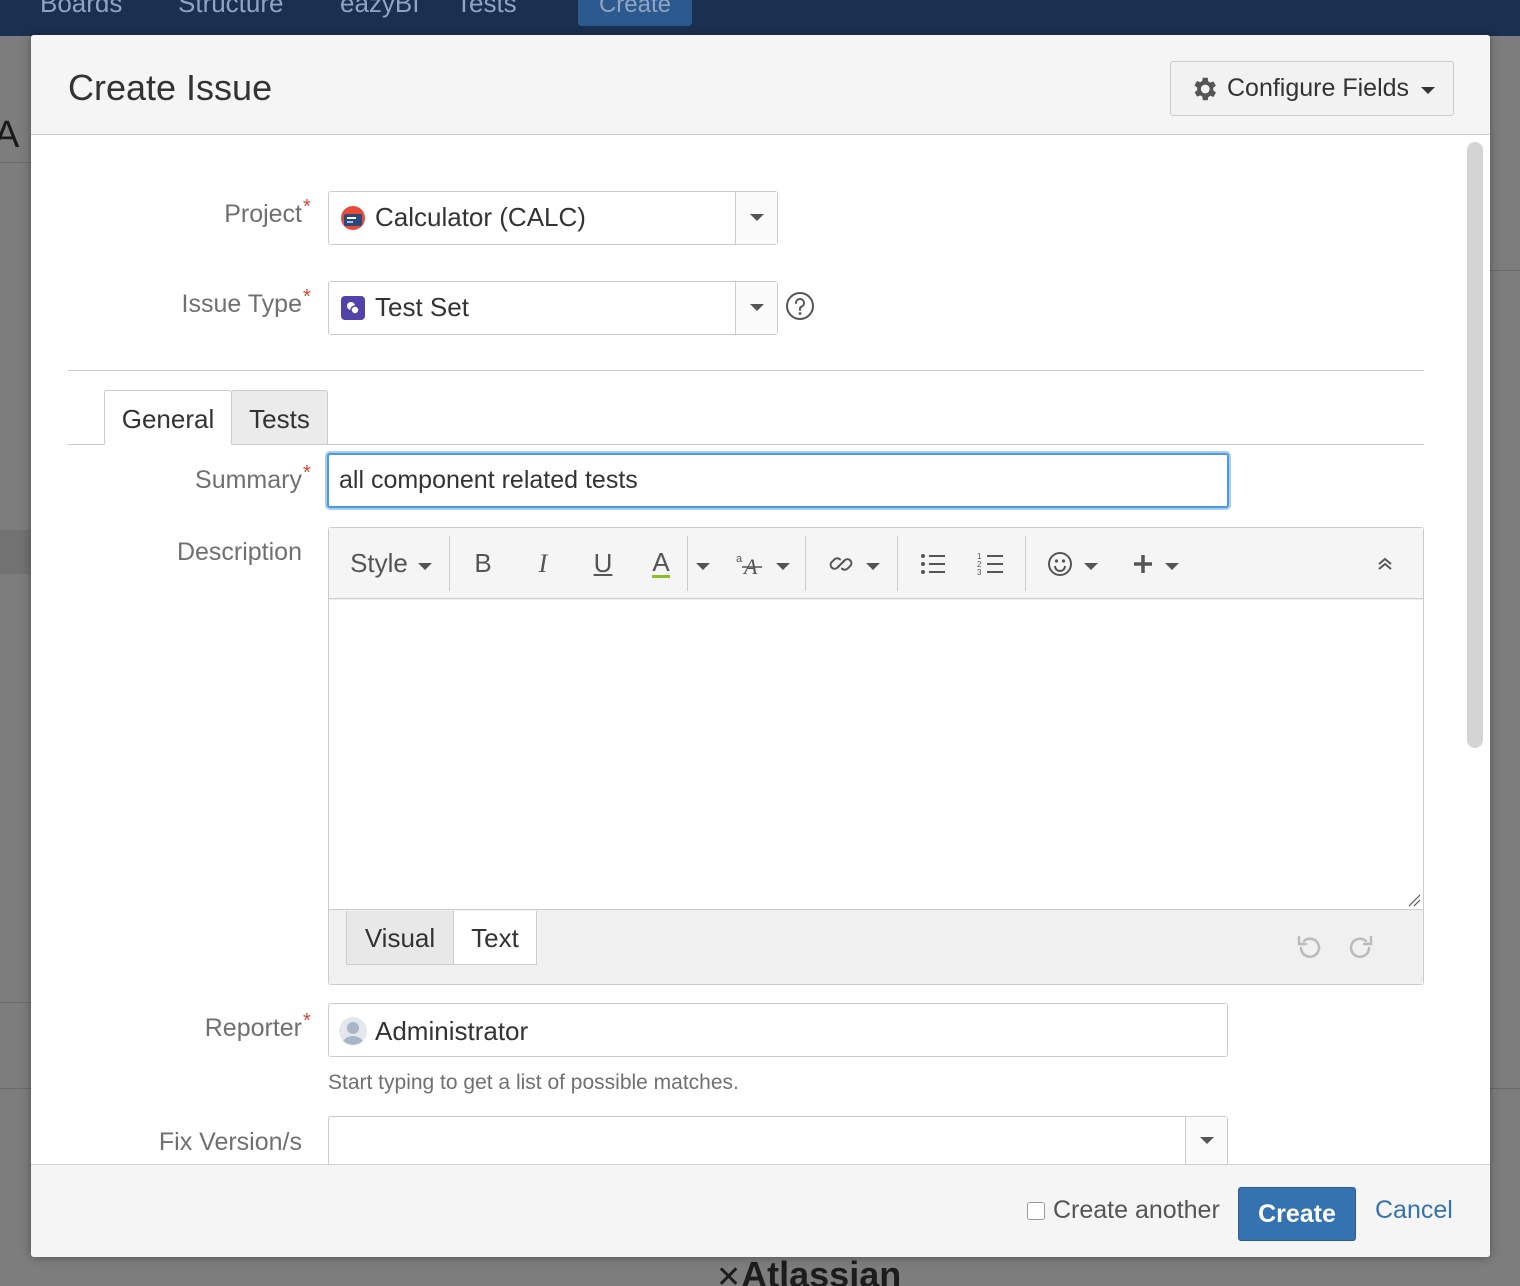  Describe the element at coordinates (353, 218) in the screenshot. I see `project-avatar-icon` at that location.